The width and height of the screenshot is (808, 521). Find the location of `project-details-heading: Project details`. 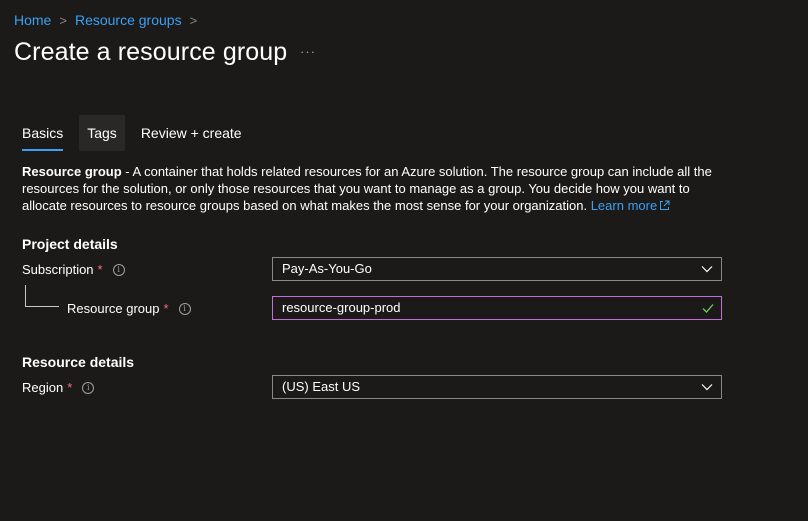

project-details-heading: Project details is located at coordinates (70, 244).